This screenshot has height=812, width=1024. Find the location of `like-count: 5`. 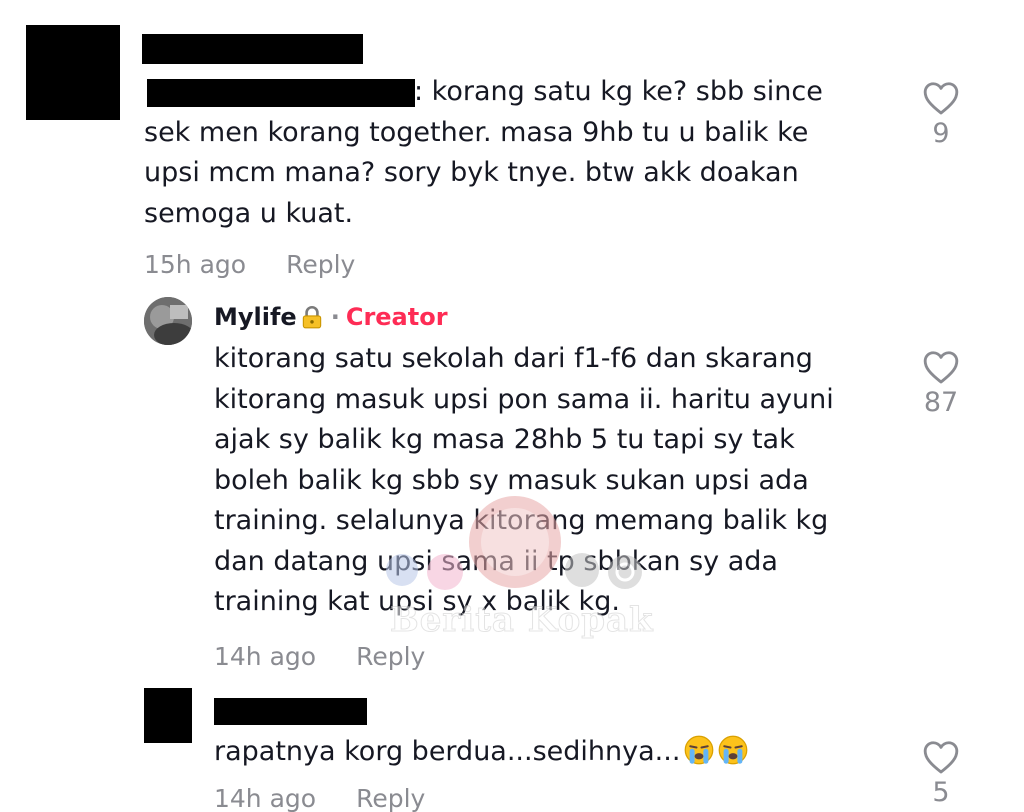

like-count: 5 is located at coordinates (941, 792).